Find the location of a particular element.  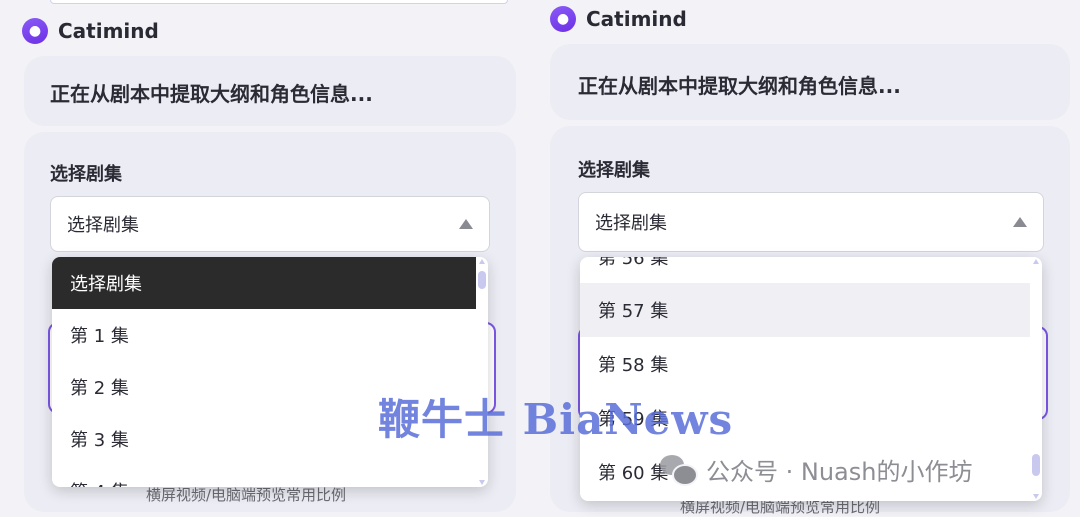

previous-message-edge is located at coordinates (279, 2).